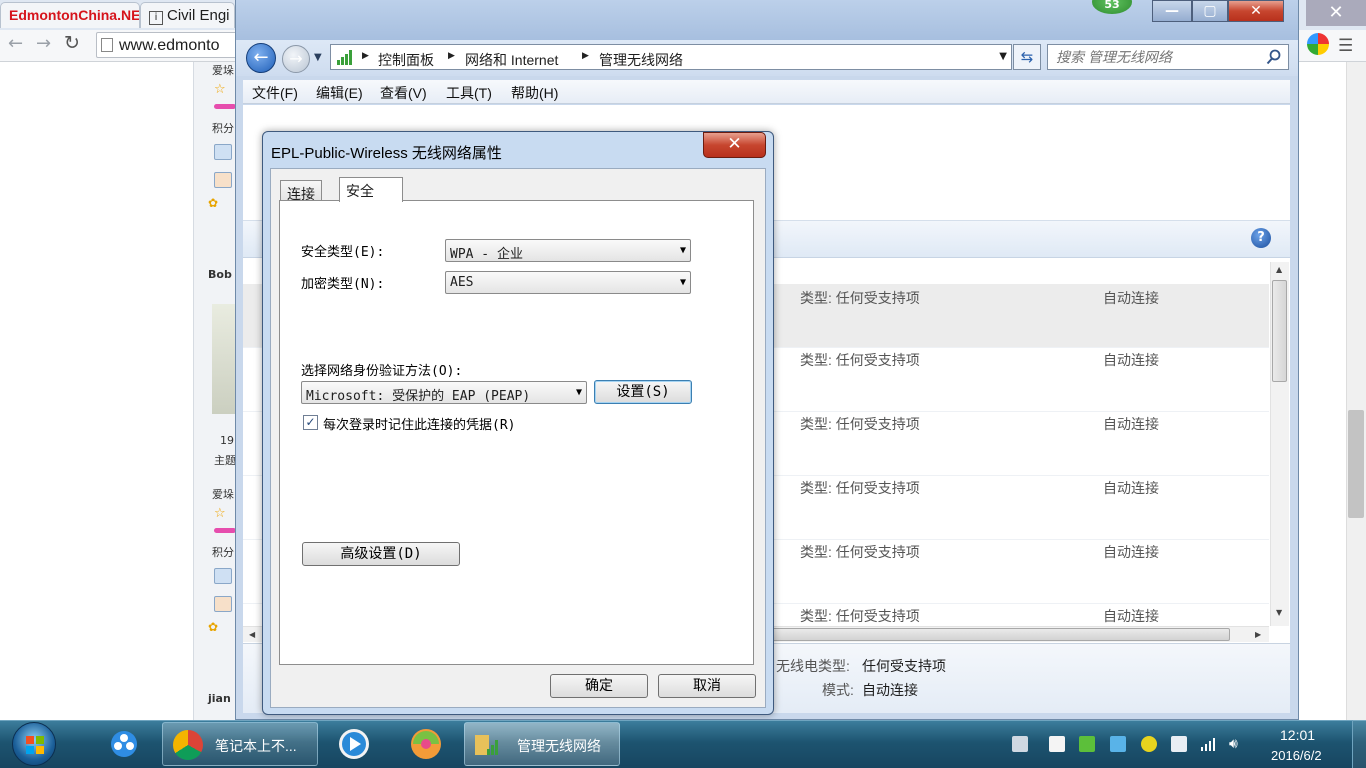  I want to click on encryption-type-select: AES ▼, so click(568, 282).